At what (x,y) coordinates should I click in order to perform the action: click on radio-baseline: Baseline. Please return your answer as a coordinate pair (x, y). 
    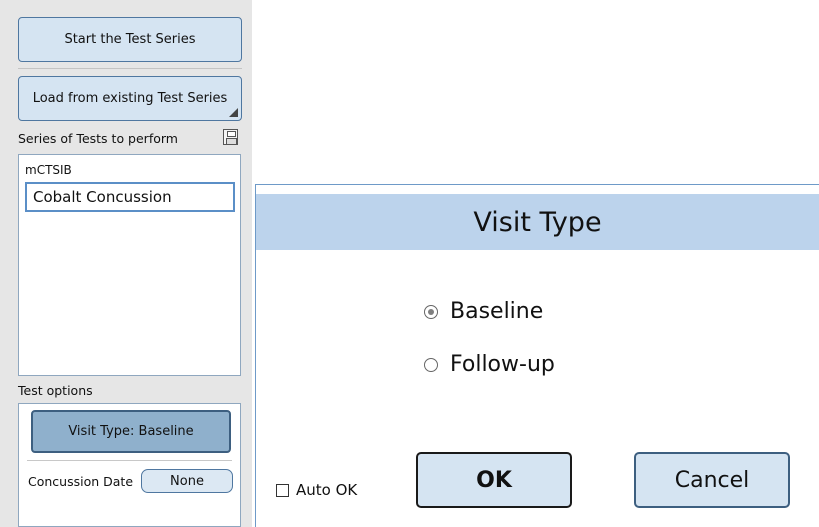
    Looking at the image, I should click on (483, 311).